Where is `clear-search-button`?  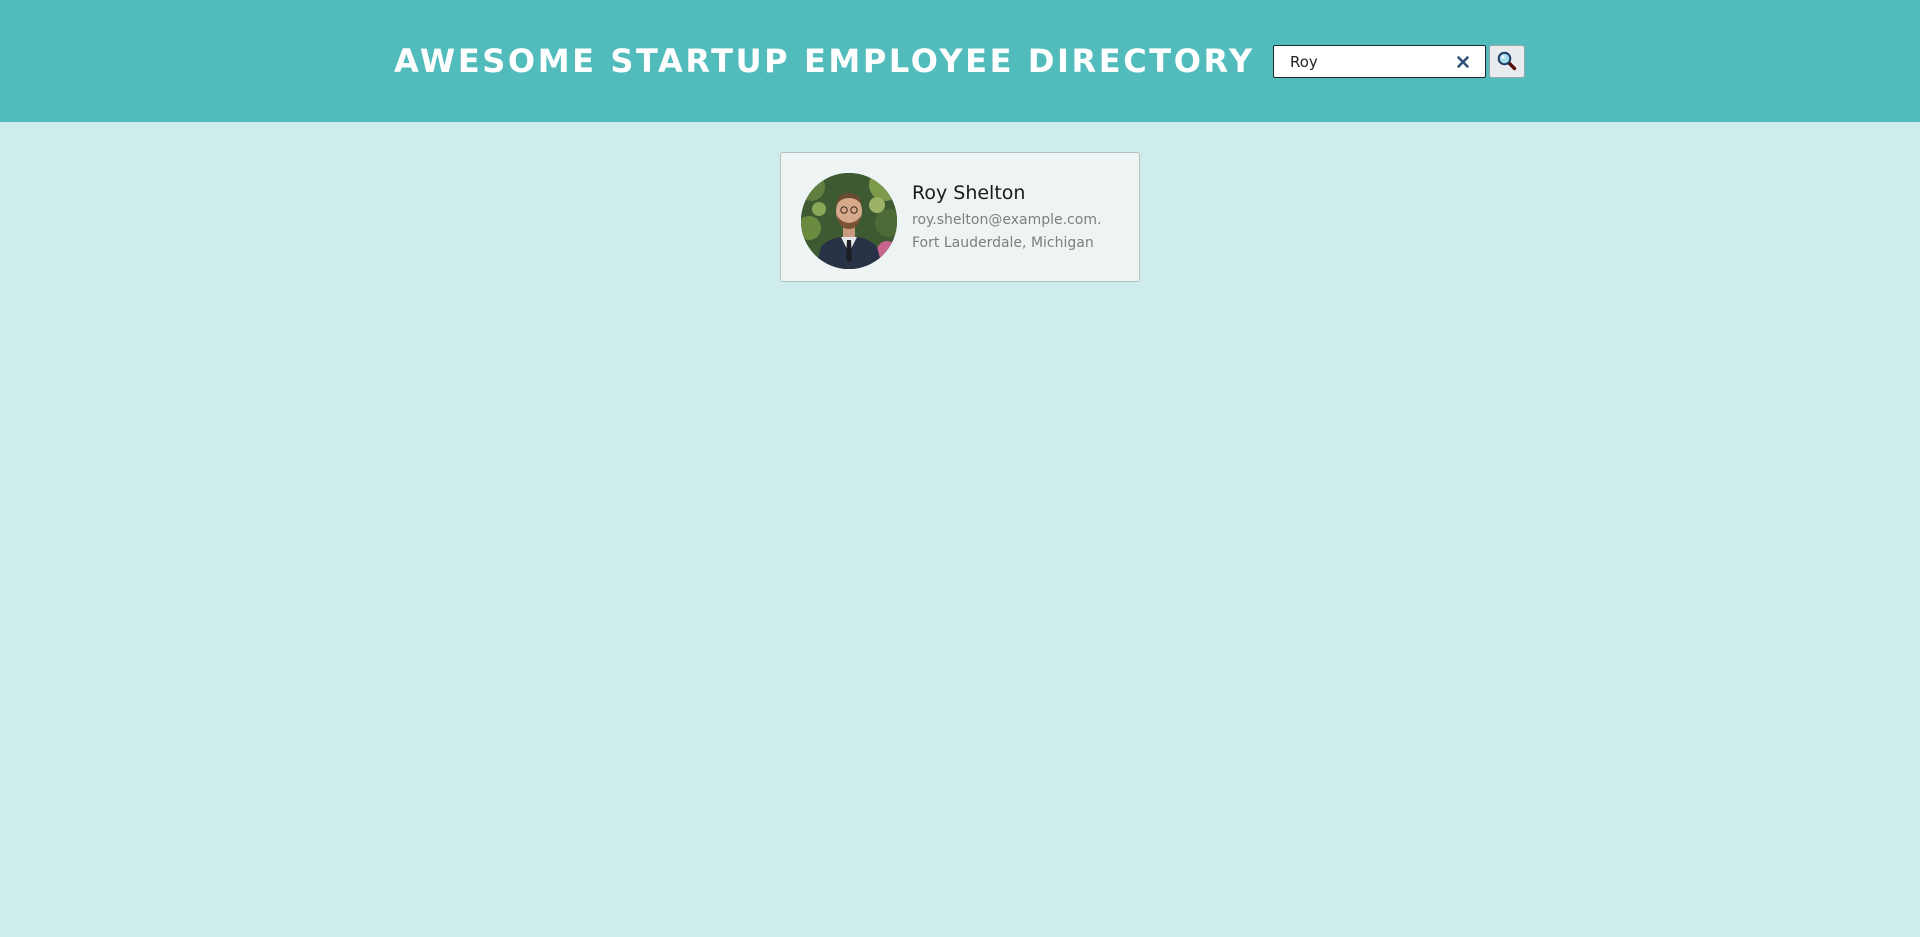
clear-search-button is located at coordinates (1463, 62).